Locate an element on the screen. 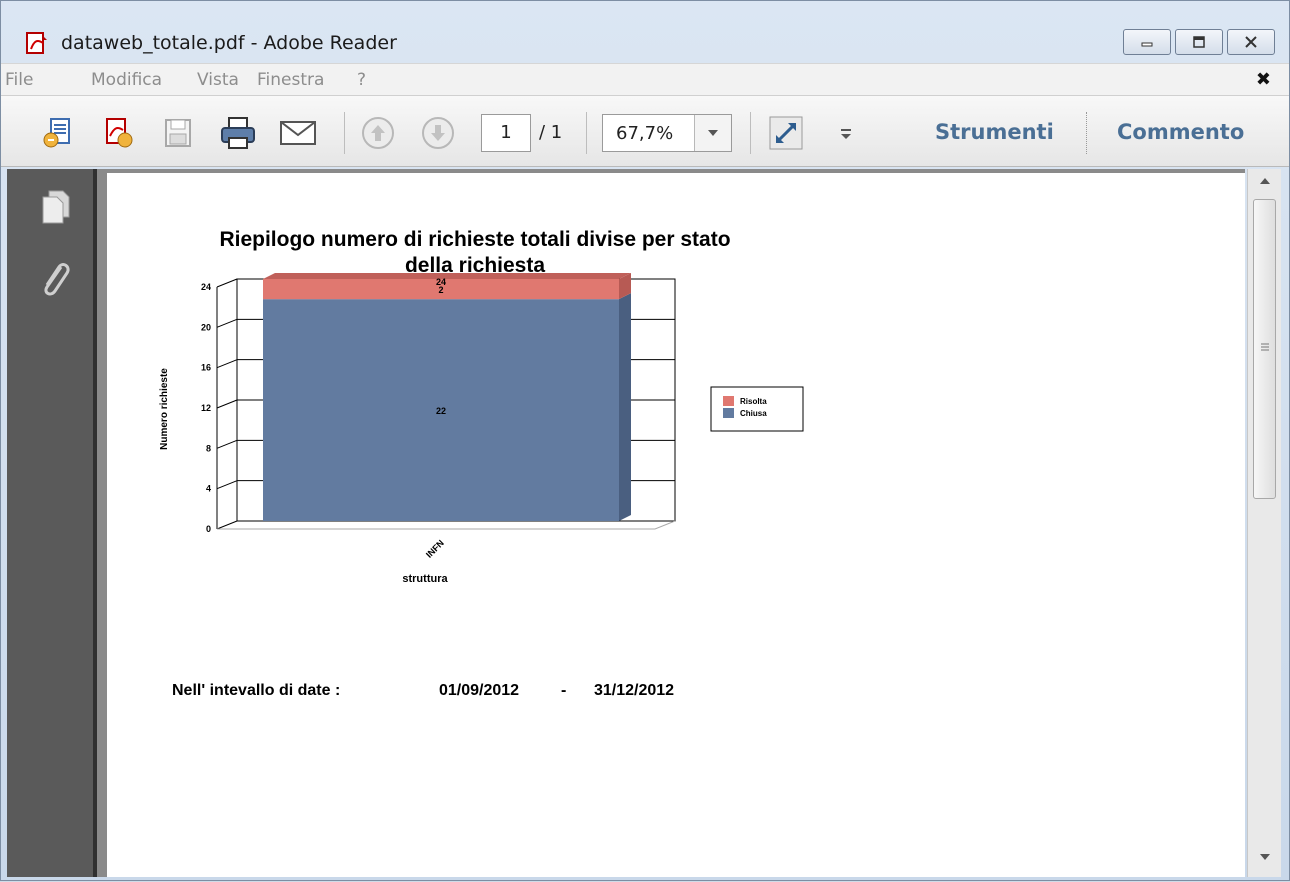 The width and height of the screenshot is (1290, 882). bar-top is located at coordinates (447, 276).